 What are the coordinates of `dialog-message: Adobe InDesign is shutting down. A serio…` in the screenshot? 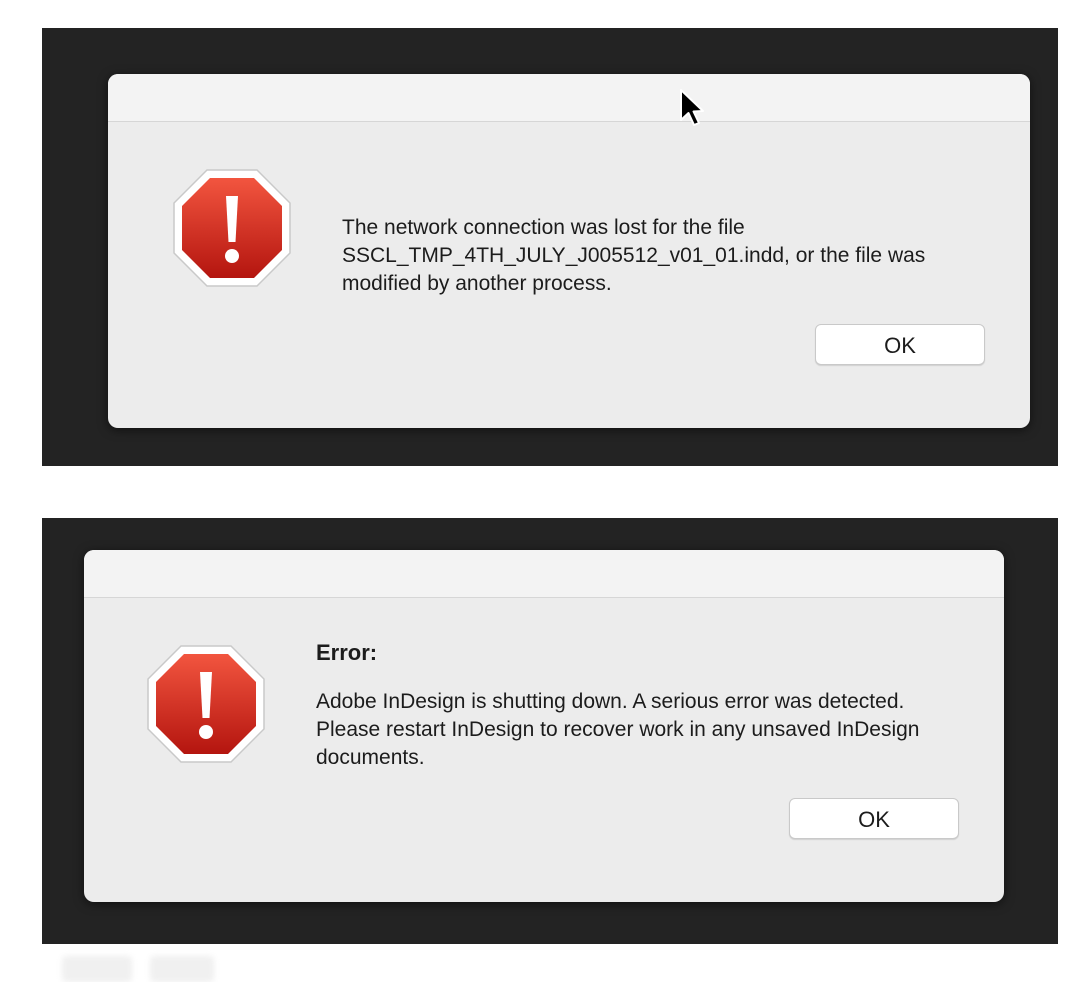 It's located at (618, 729).